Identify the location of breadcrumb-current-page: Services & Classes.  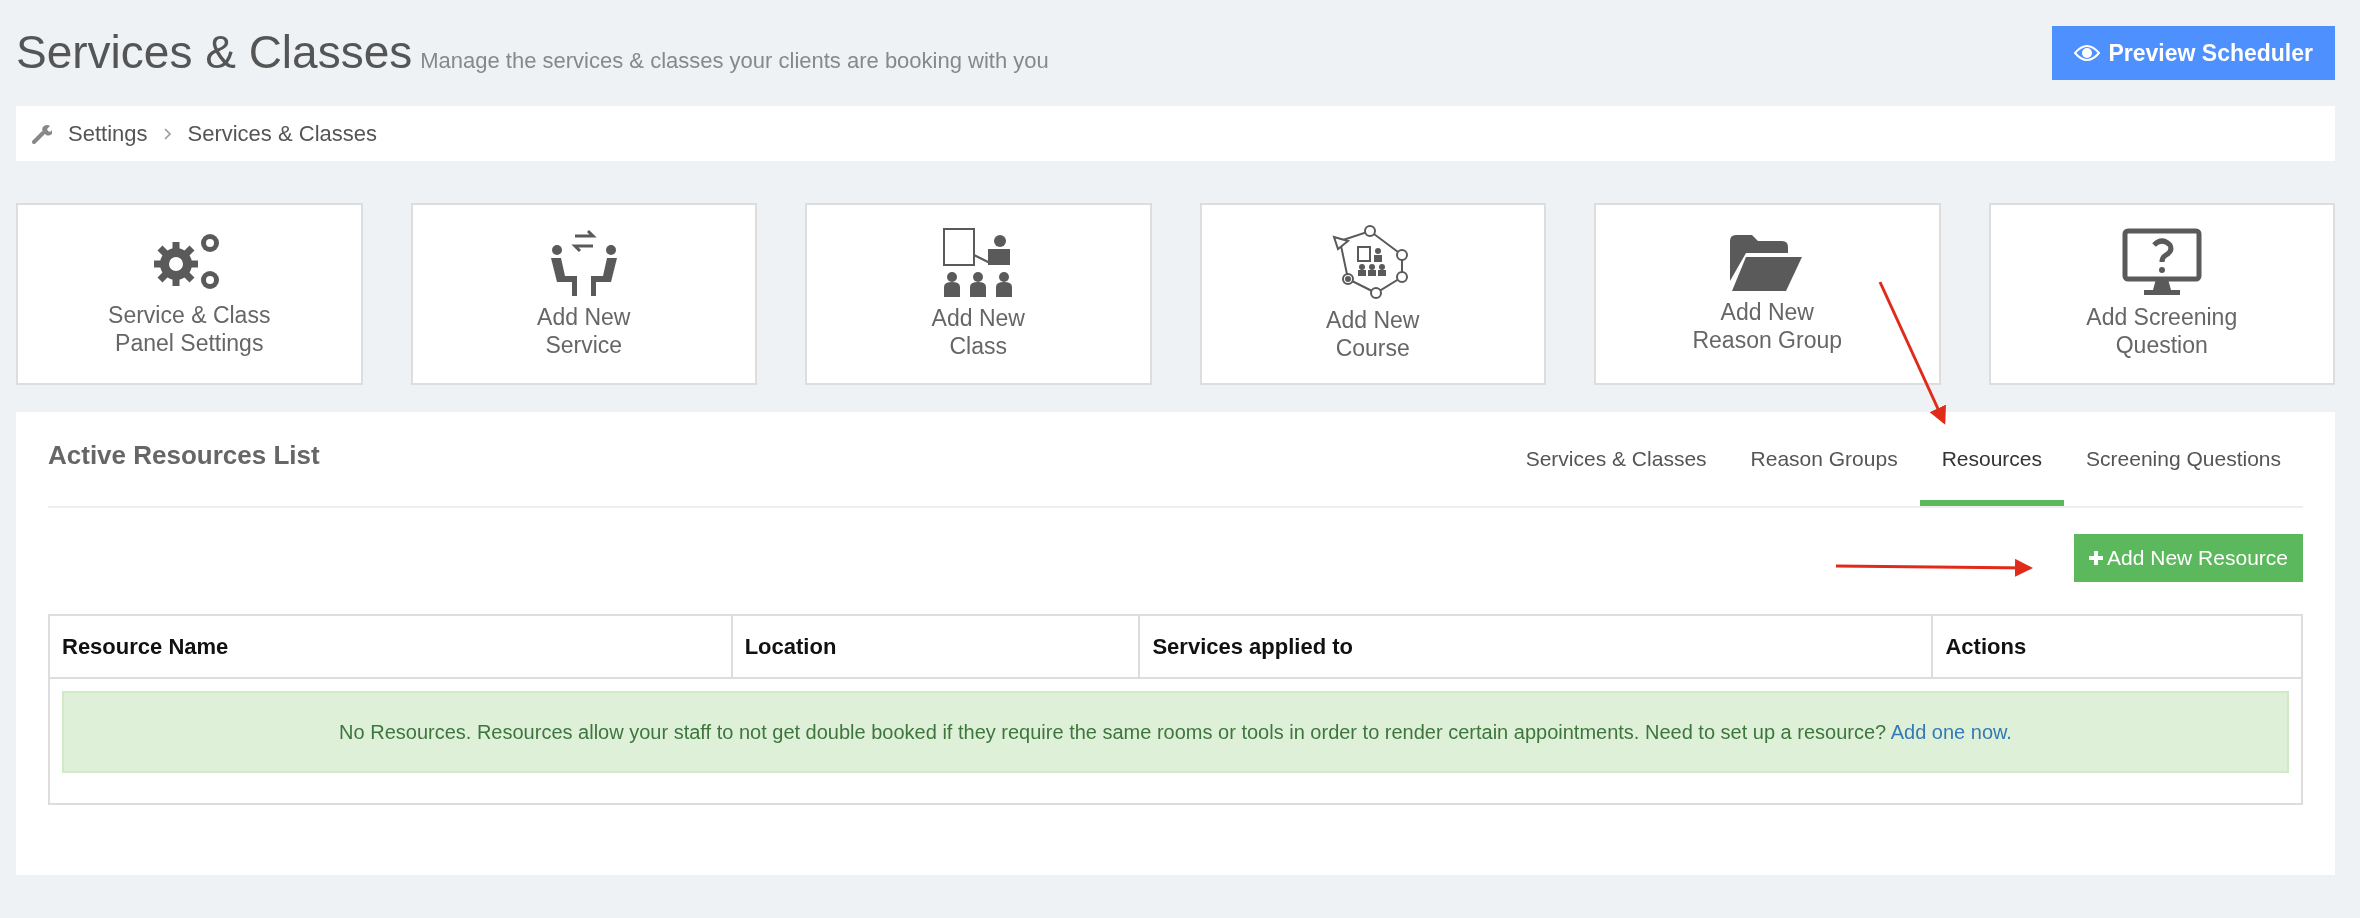
(282, 134).